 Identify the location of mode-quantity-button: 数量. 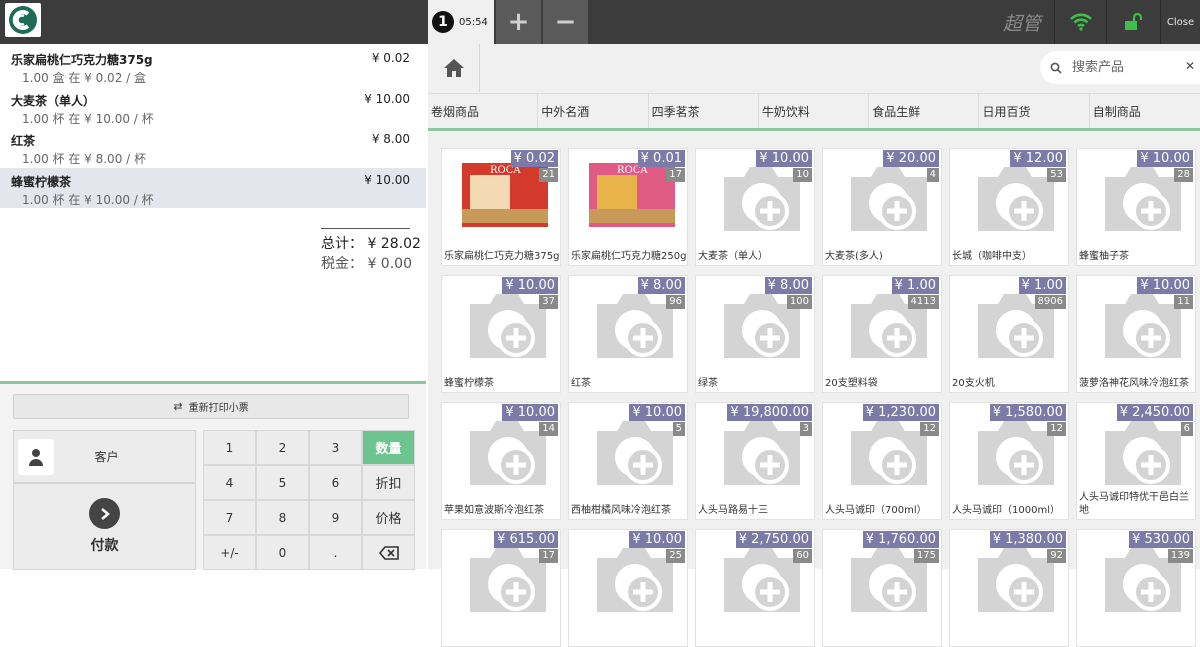
(388, 447).